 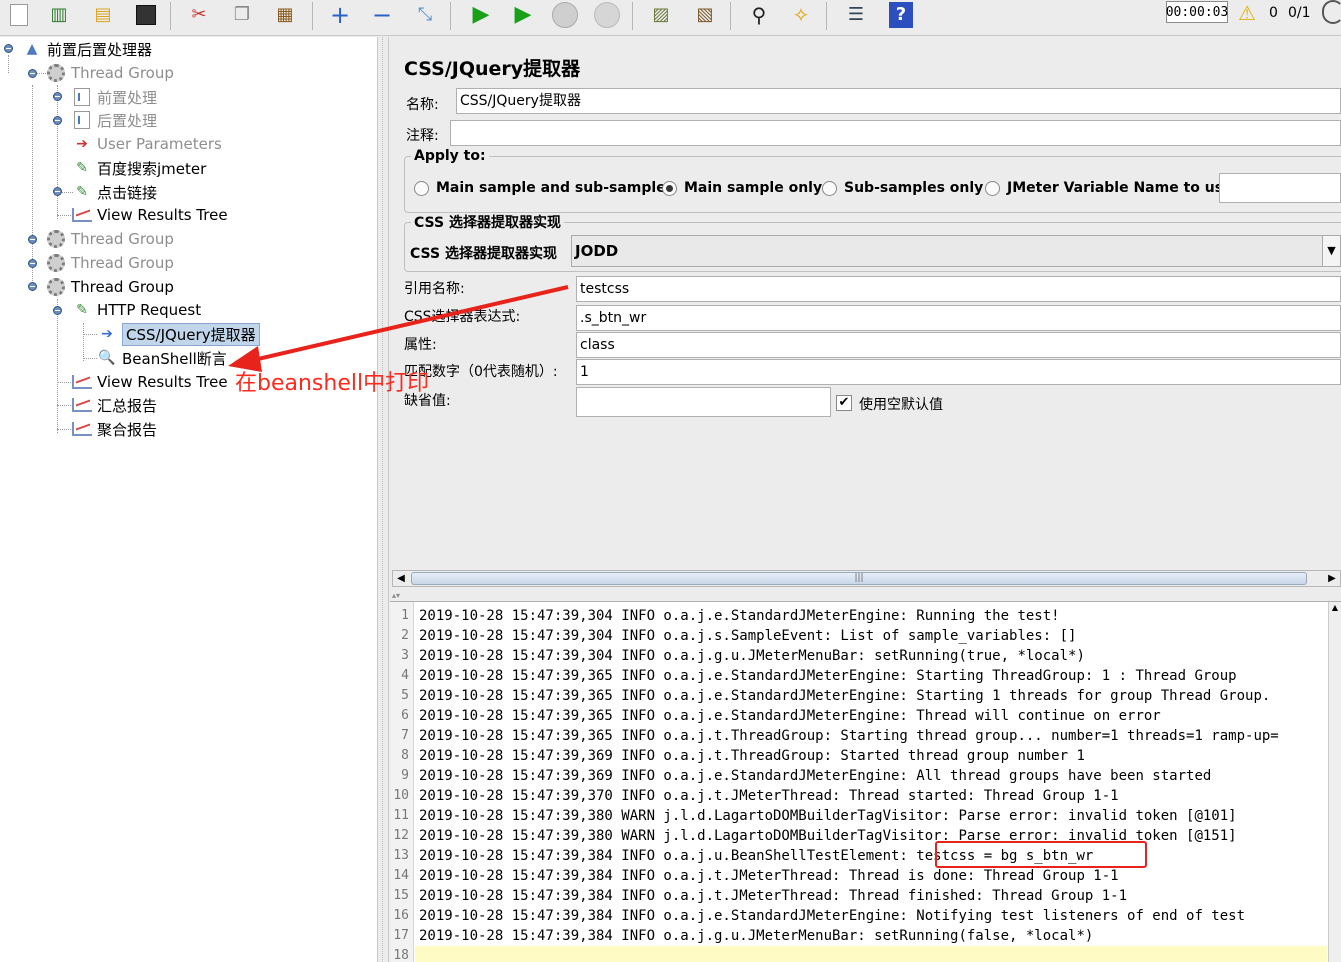 What do you see at coordinates (401, 895) in the screenshot?
I see `line-number: 15` at bounding box center [401, 895].